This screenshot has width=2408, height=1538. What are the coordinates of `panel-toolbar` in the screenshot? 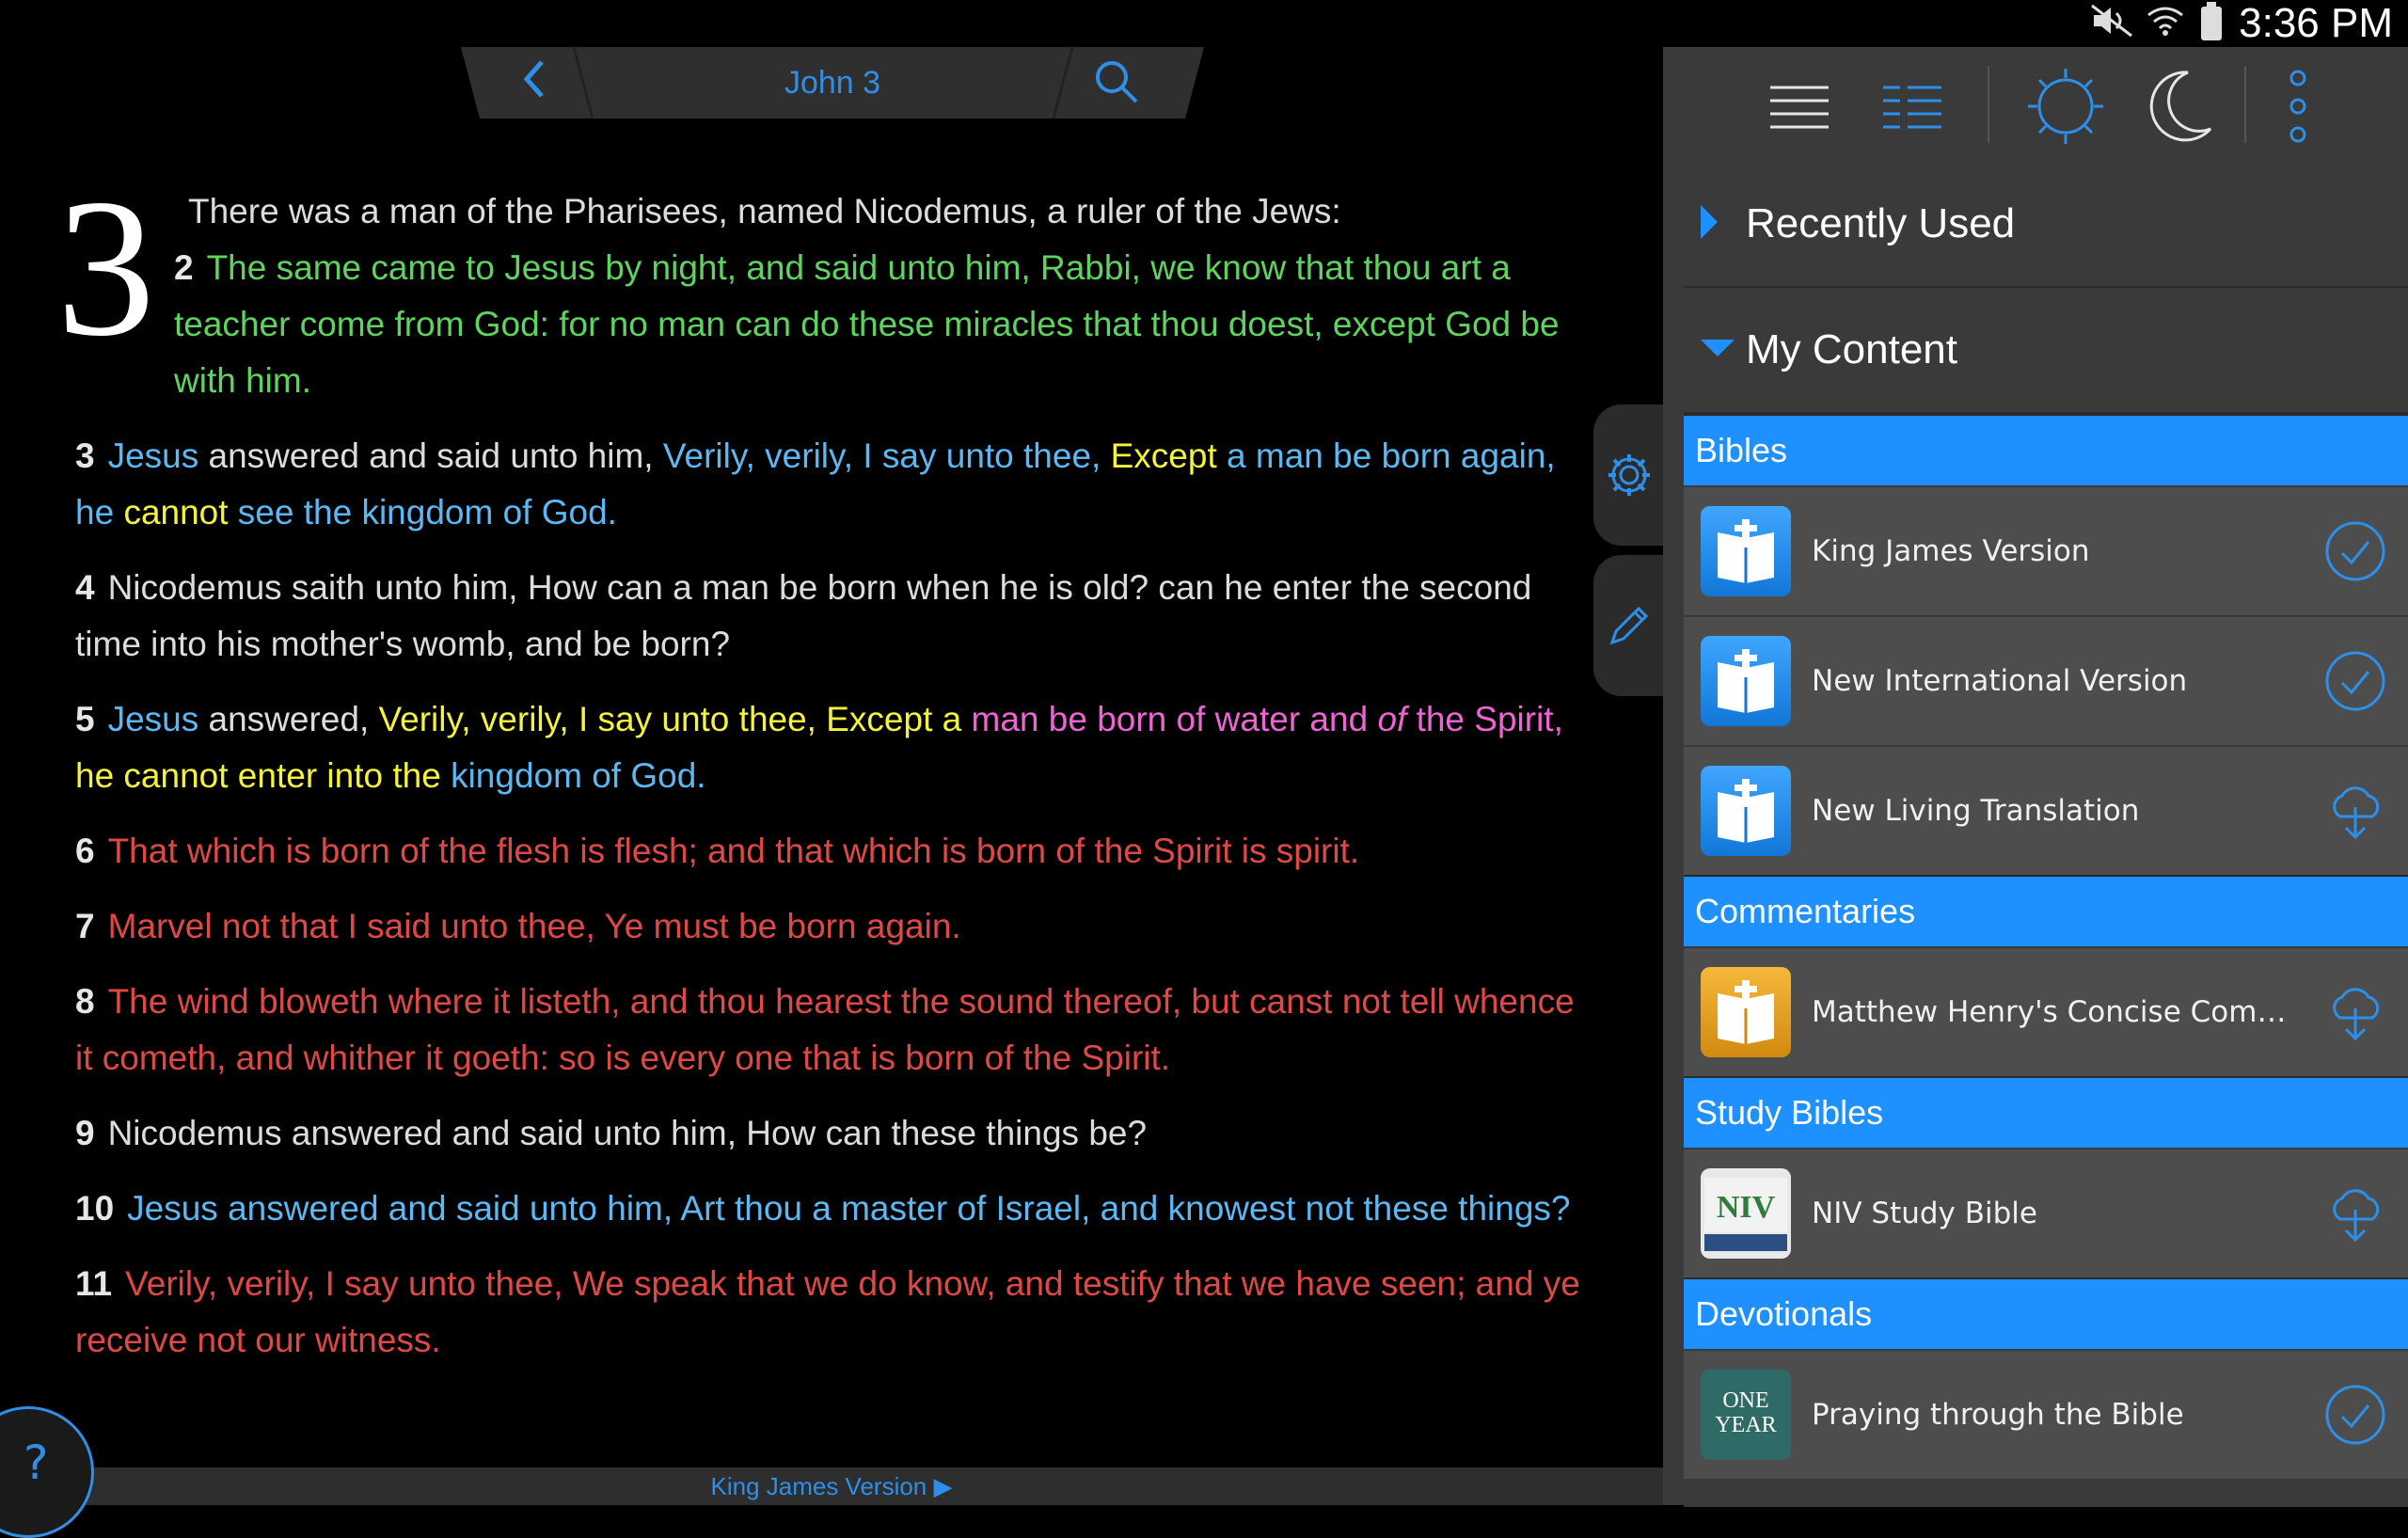 It's located at (2035, 105).